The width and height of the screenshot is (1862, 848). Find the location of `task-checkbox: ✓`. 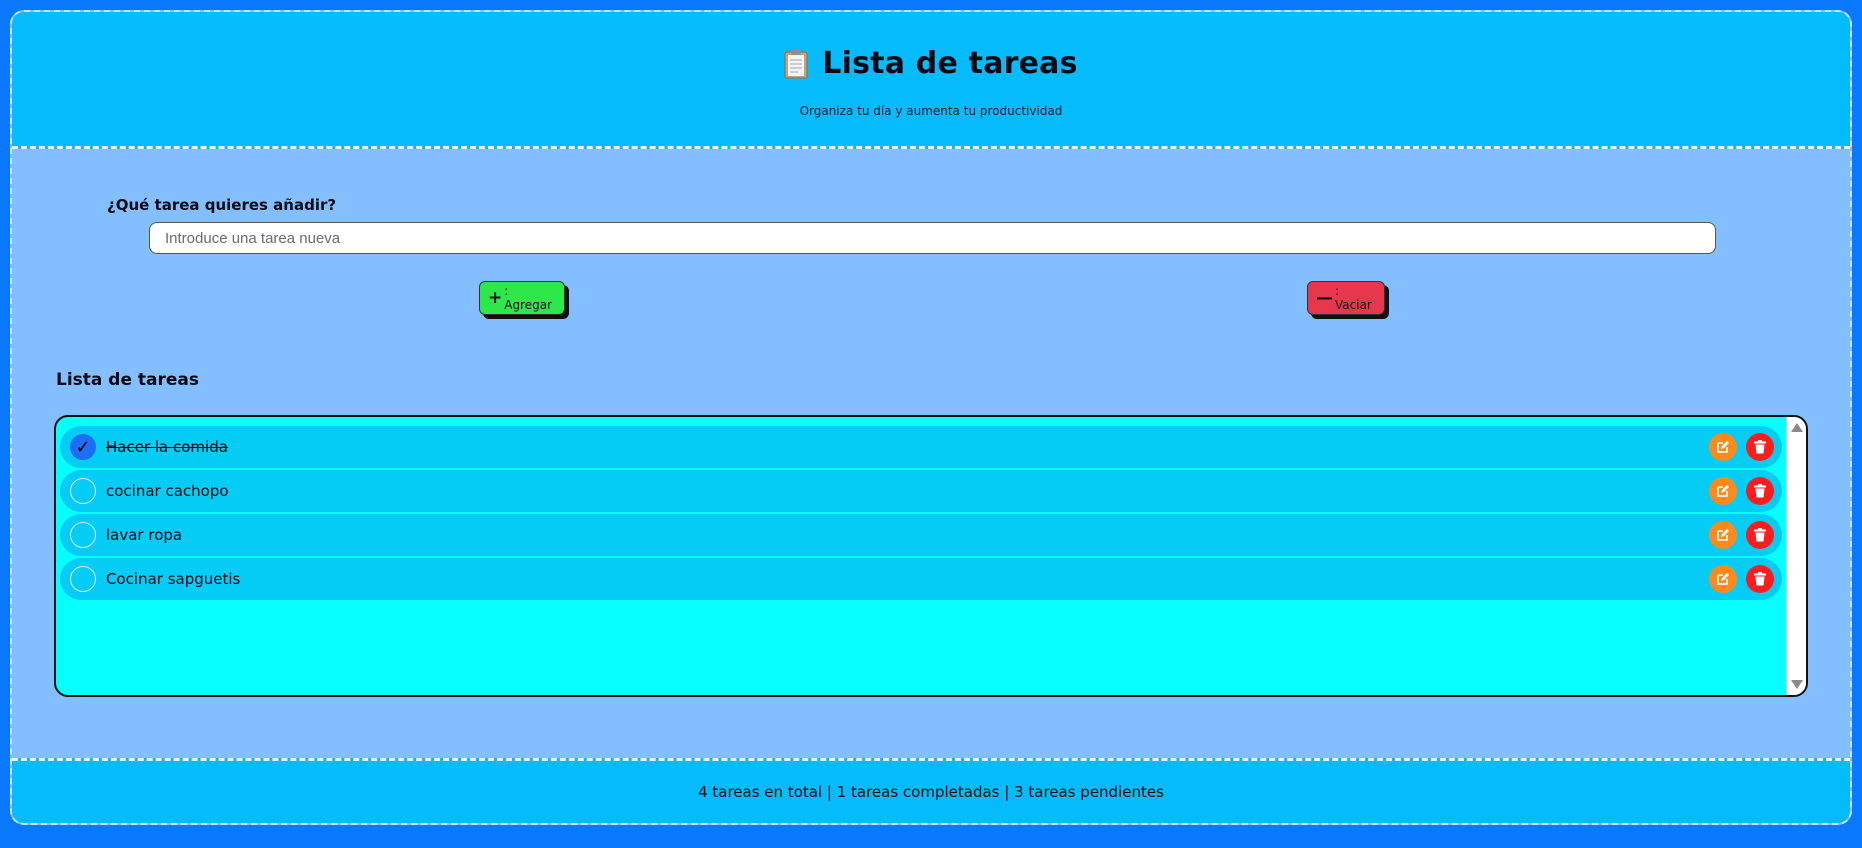

task-checkbox: ✓ is located at coordinates (83, 447).